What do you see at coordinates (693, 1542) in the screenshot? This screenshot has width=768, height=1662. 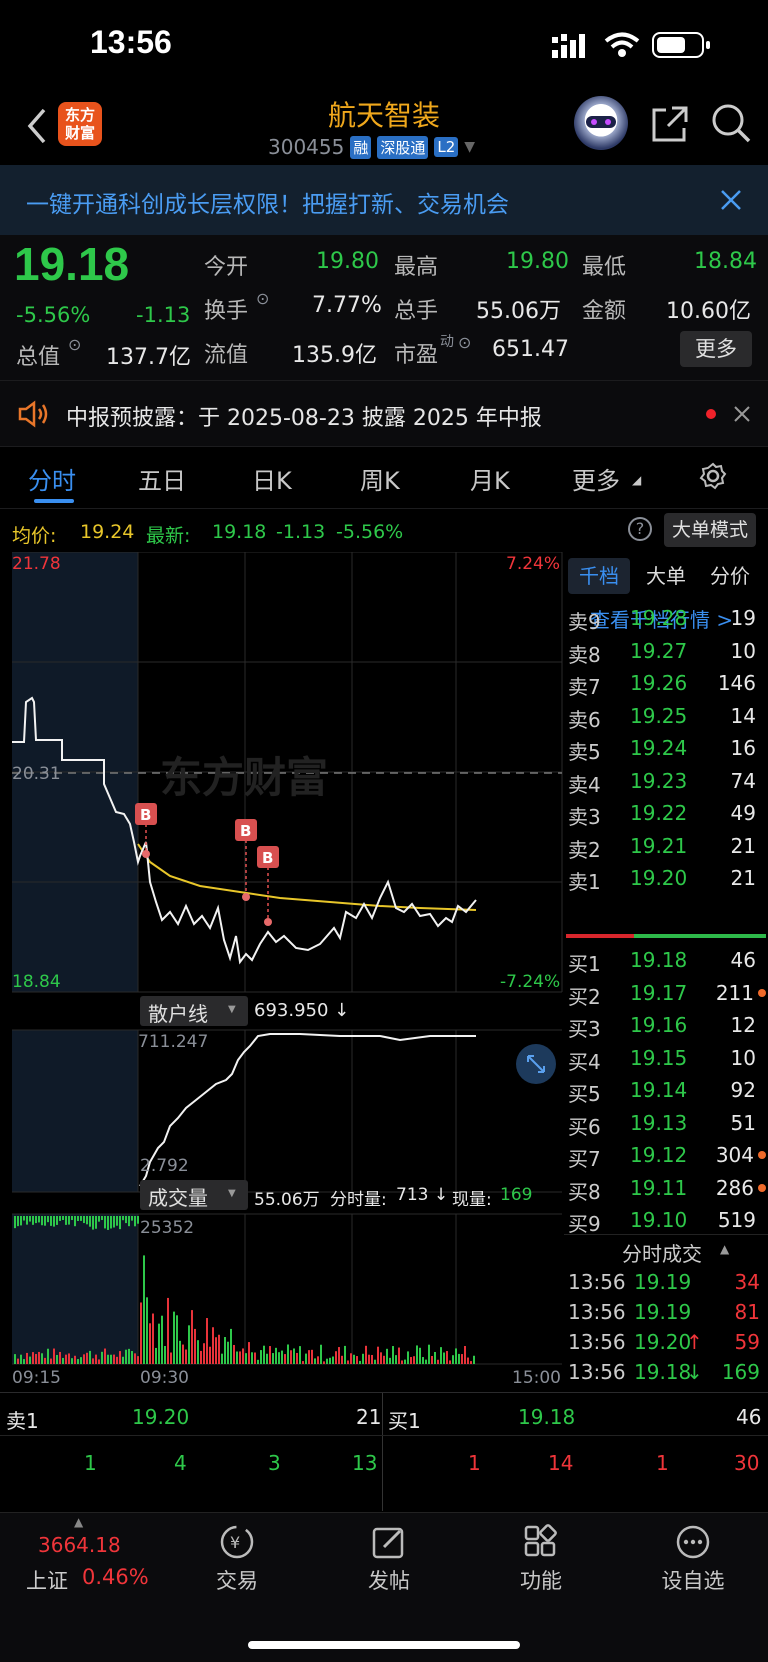 I see `watchlist-icon` at bounding box center [693, 1542].